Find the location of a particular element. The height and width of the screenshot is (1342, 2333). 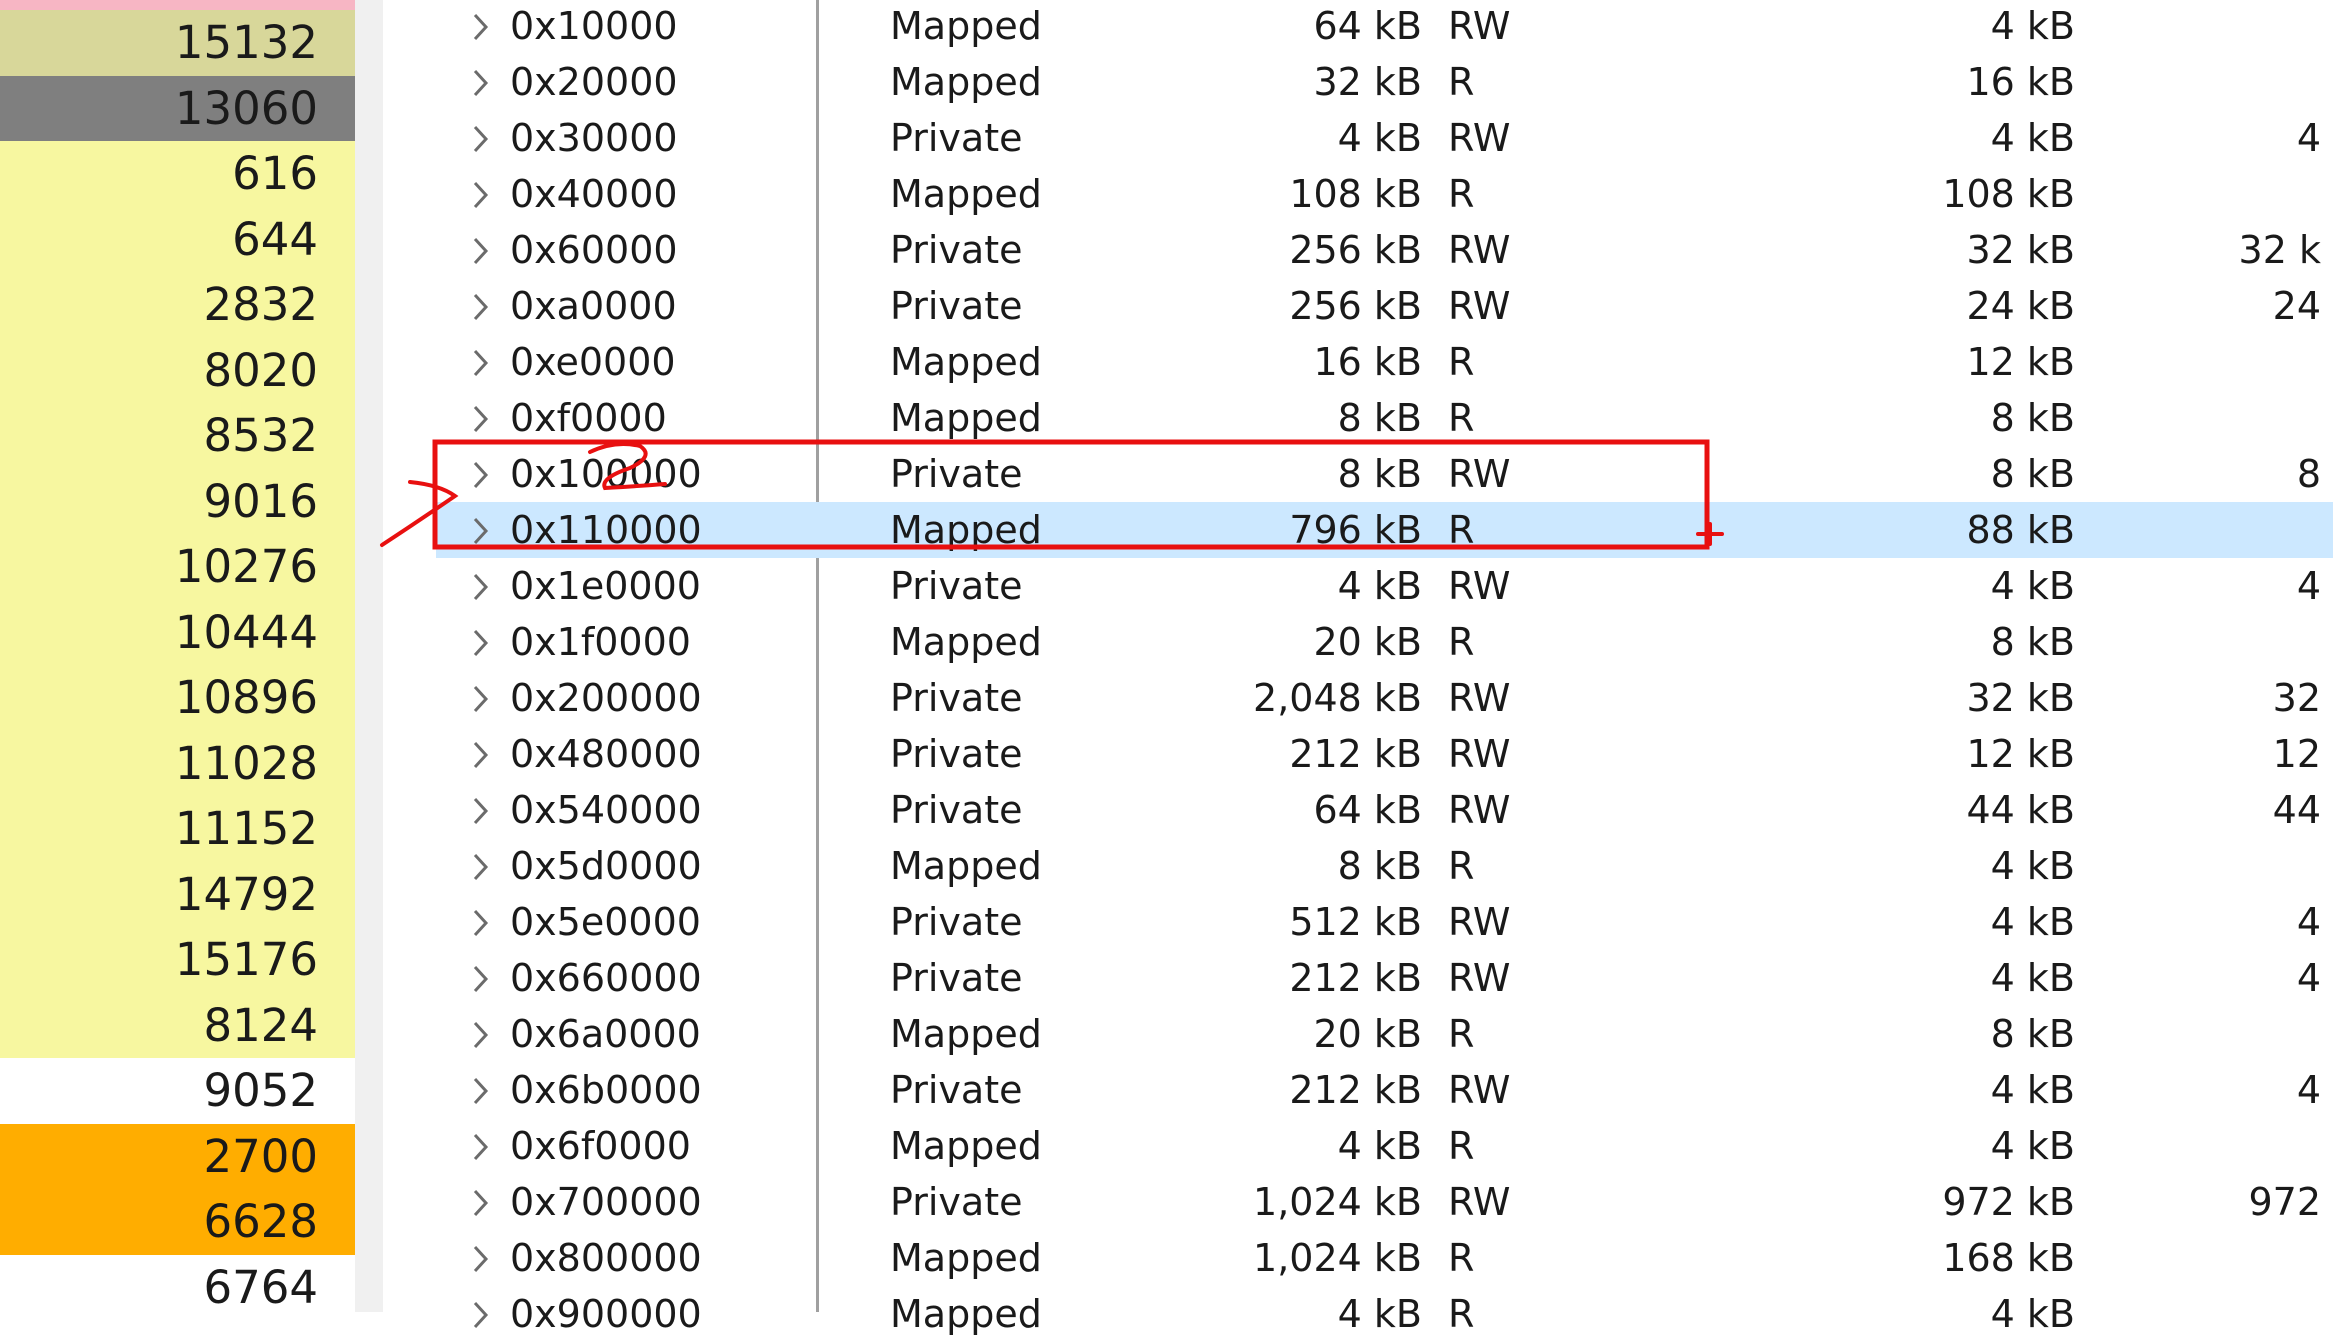

process-row: 11152 is located at coordinates (177, 829).